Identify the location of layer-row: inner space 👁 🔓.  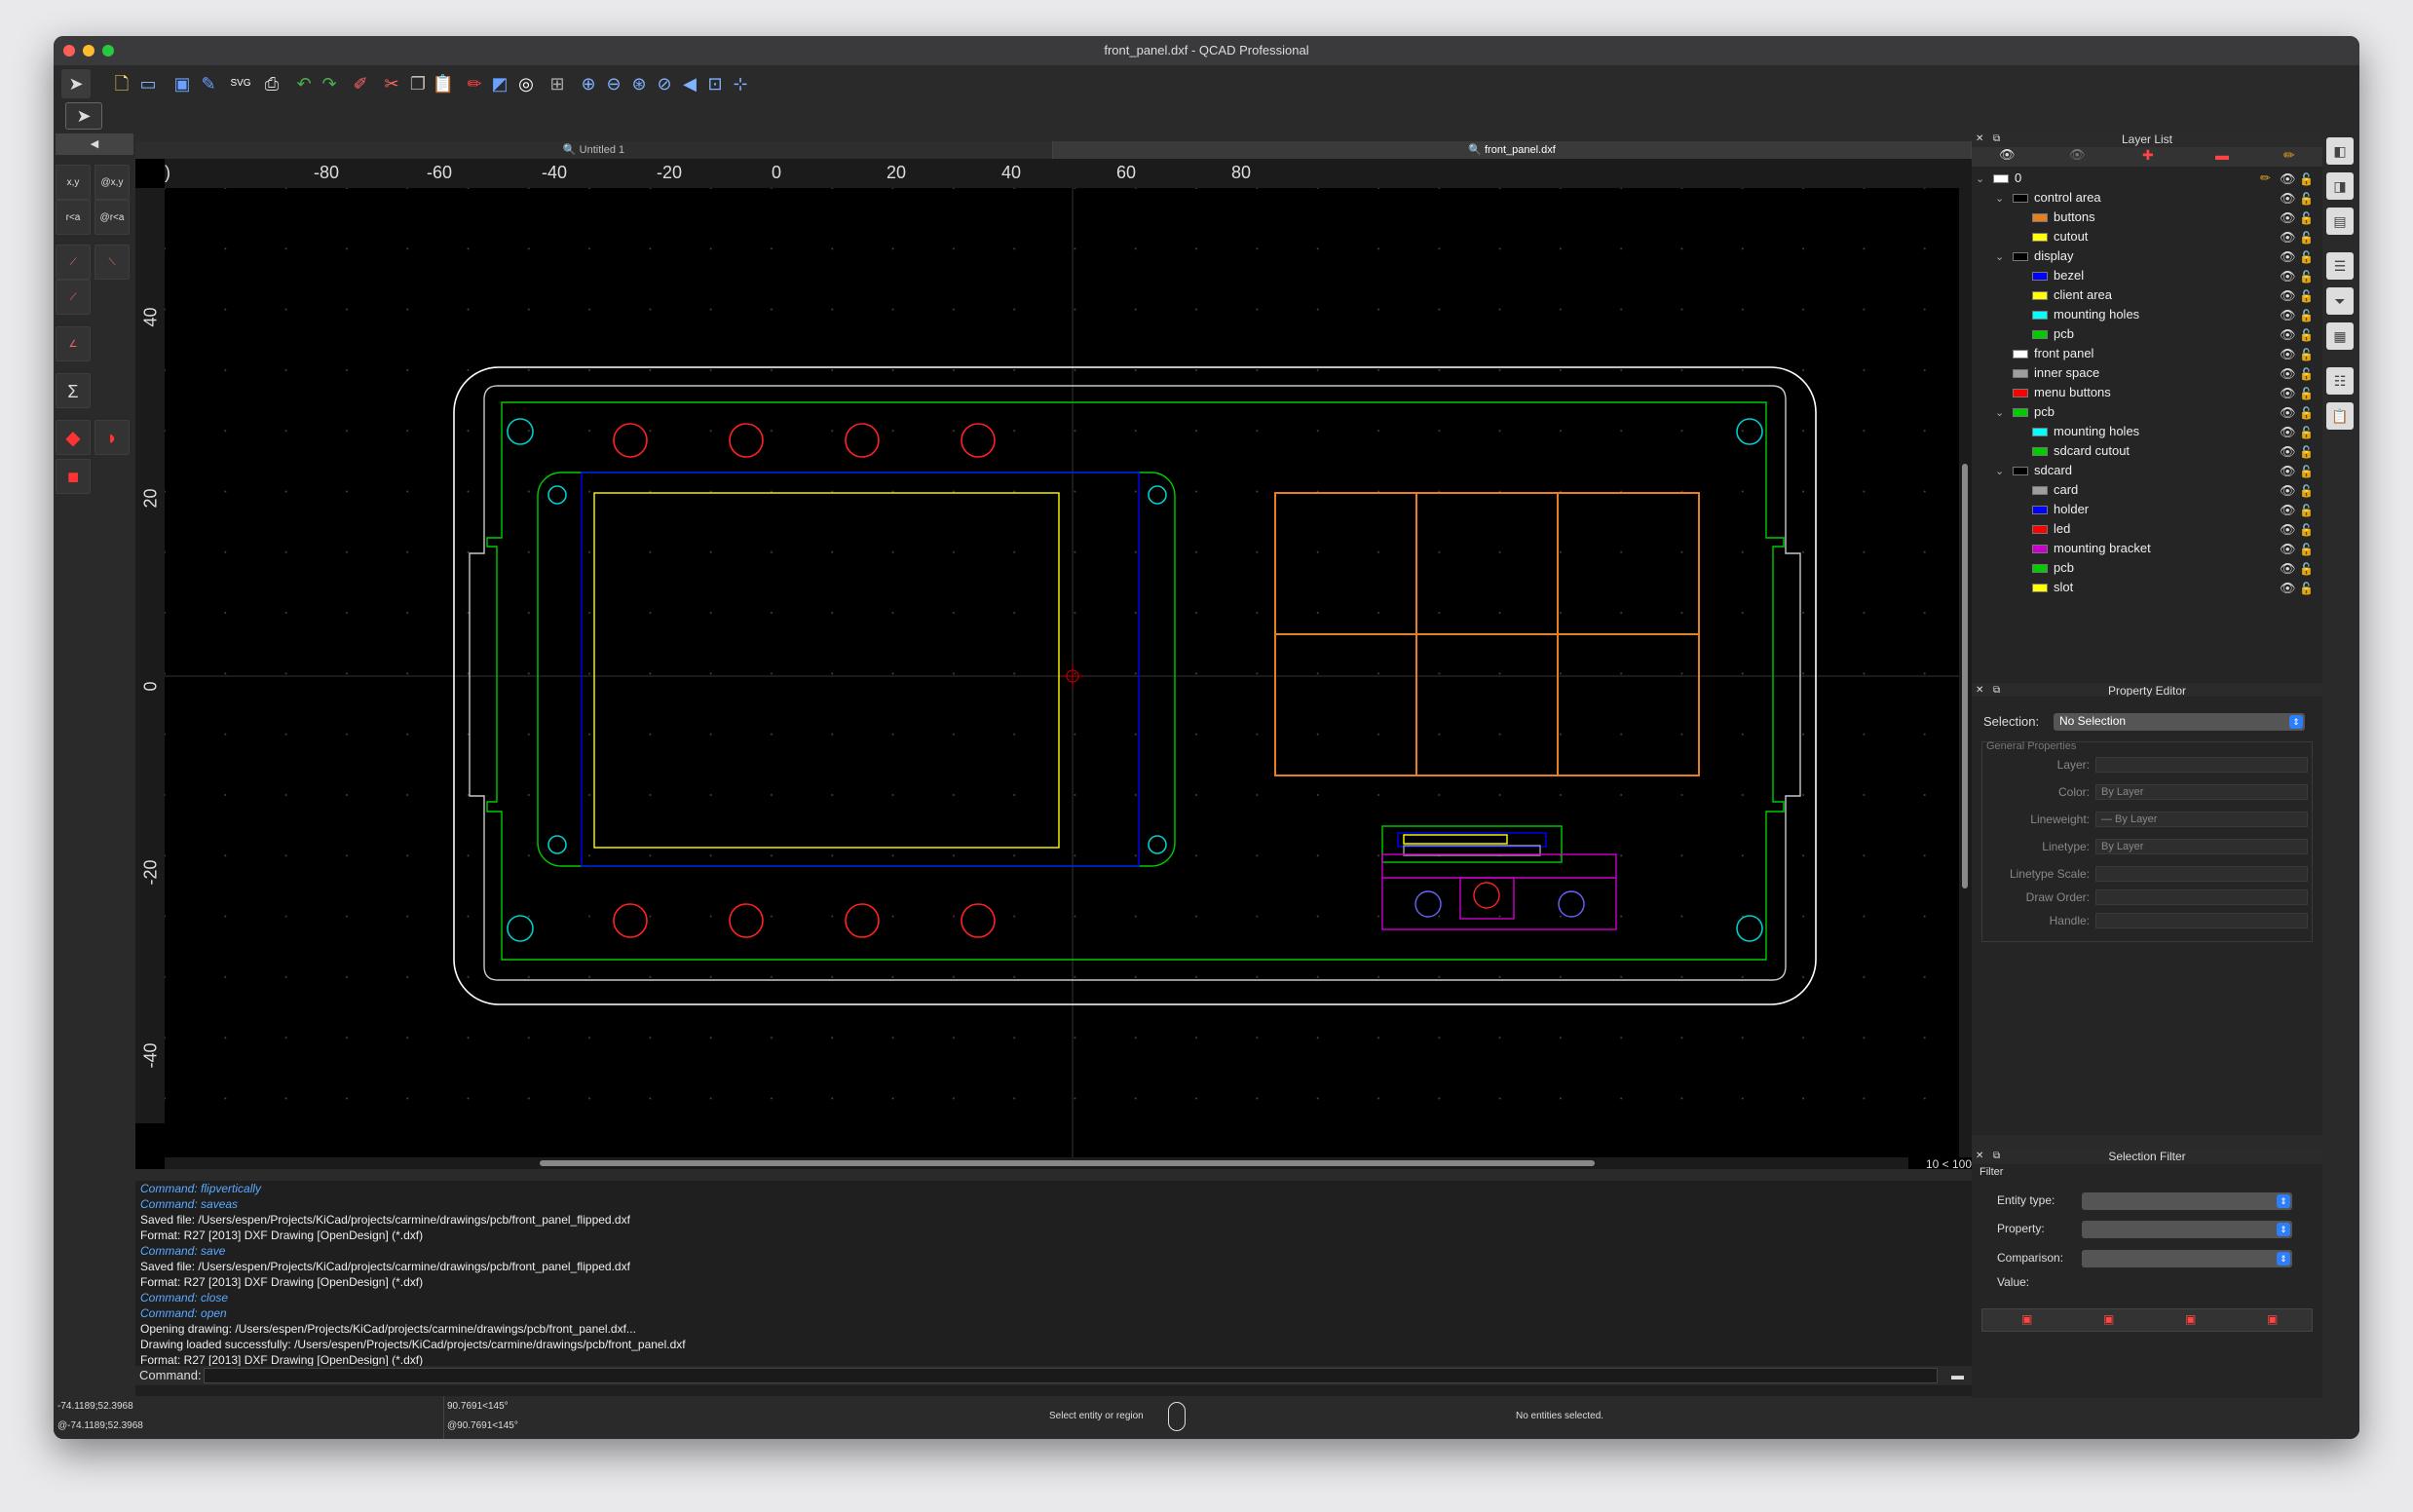
(2147, 373).